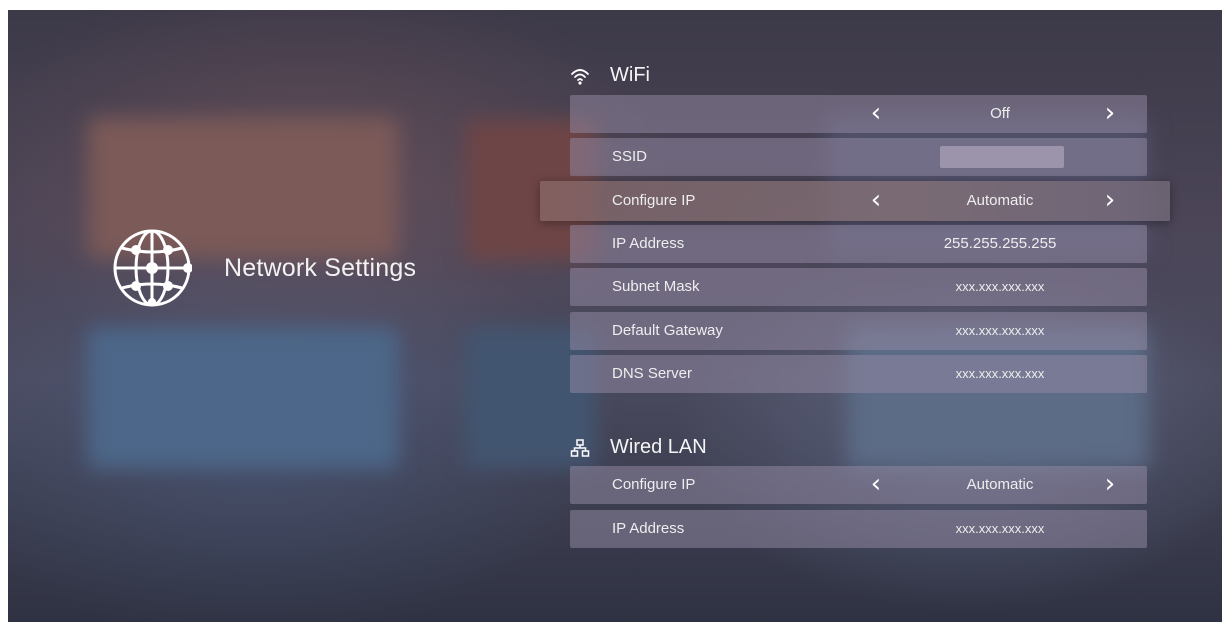 The width and height of the screenshot is (1226, 630). Describe the element at coordinates (320, 267) in the screenshot. I see `page-title: Network Settings` at that location.